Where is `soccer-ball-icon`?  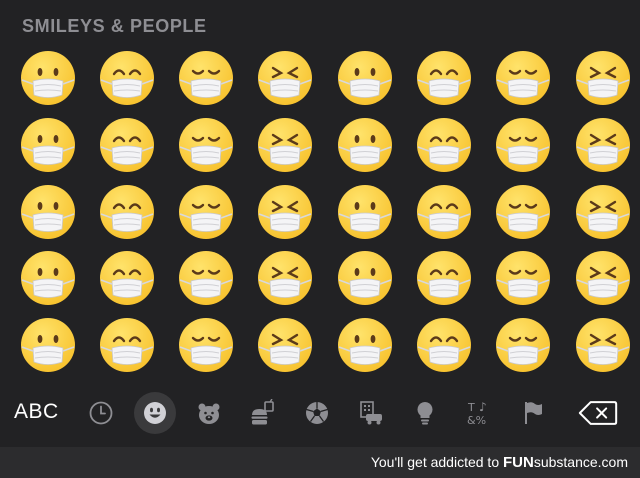
soccer-ball-icon is located at coordinates (317, 413).